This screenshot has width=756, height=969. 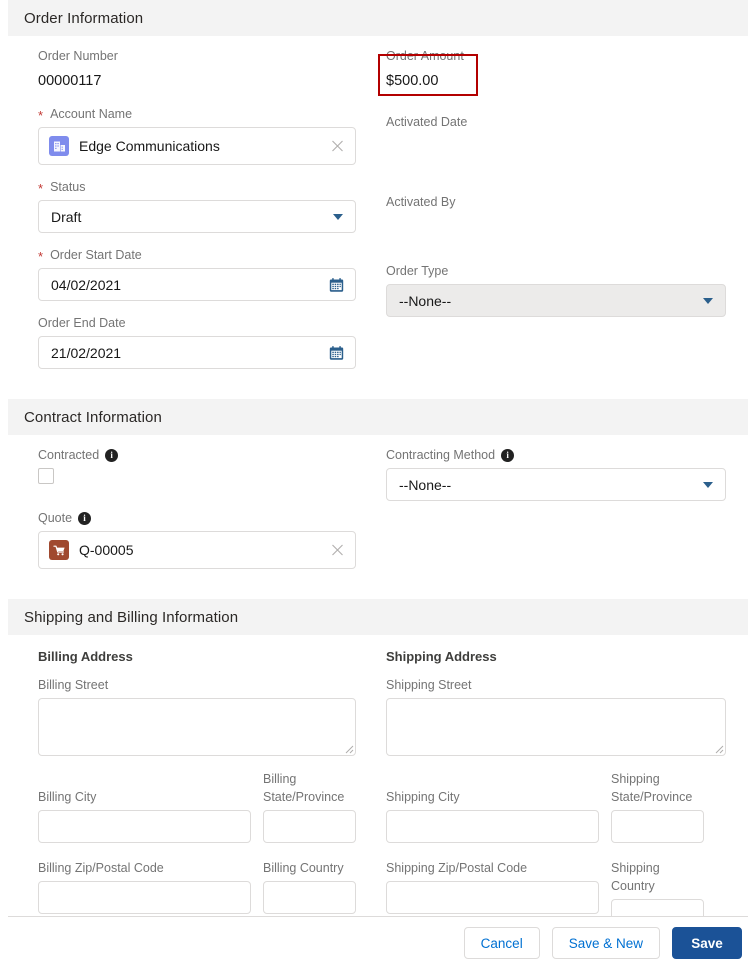 What do you see at coordinates (309, 897) in the screenshot?
I see `billing-country-input` at bounding box center [309, 897].